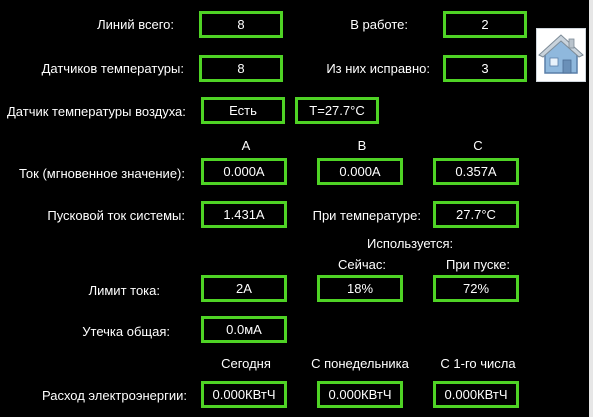  What do you see at coordinates (244, 329) in the screenshot?
I see `leak-value: 0.0мA` at bounding box center [244, 329].